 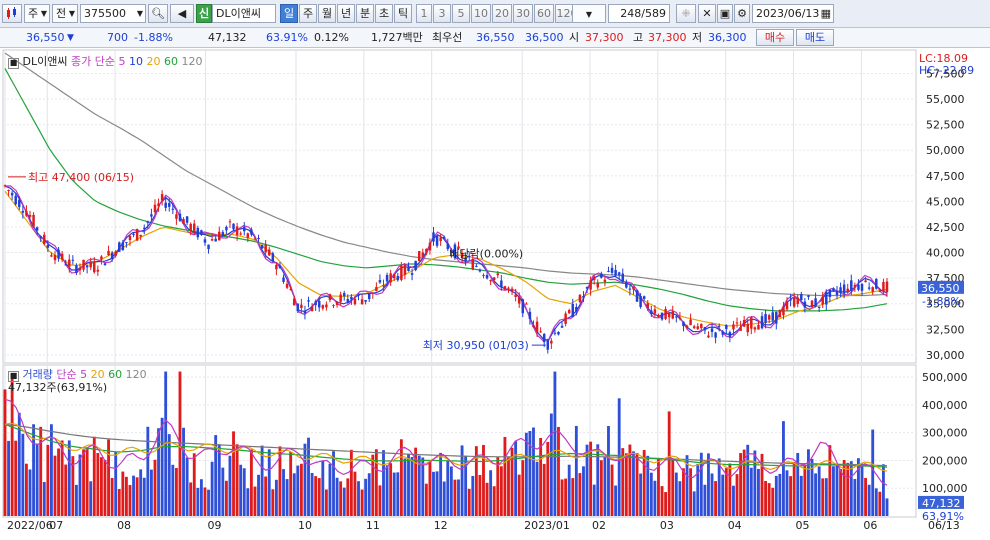 What do you see at coordinates (502, 13) in the screenshot?
I see `minute-tab-4: 20` at bounding box center [502, 13].